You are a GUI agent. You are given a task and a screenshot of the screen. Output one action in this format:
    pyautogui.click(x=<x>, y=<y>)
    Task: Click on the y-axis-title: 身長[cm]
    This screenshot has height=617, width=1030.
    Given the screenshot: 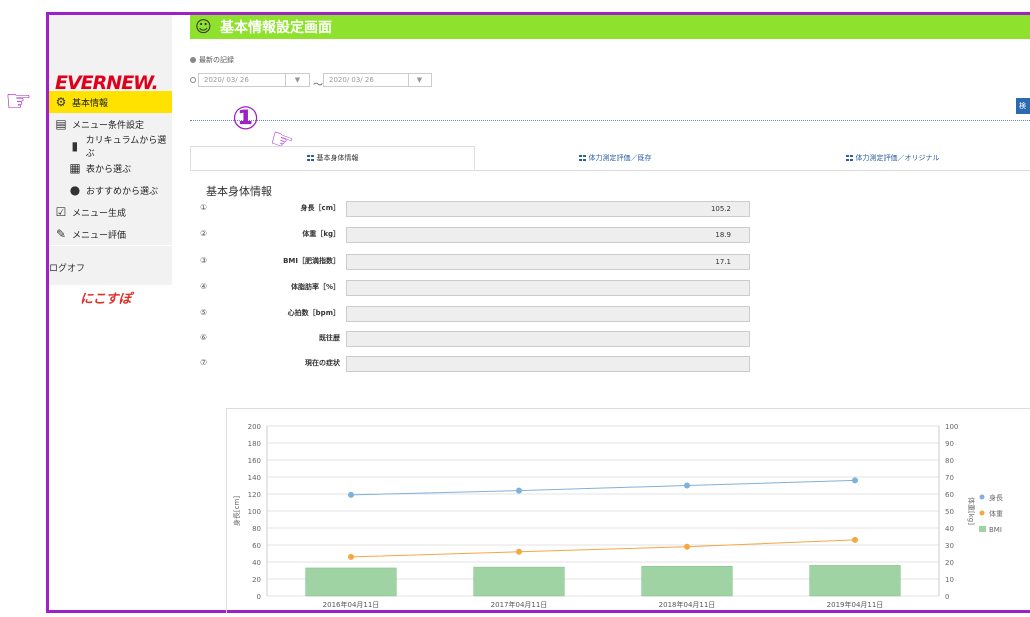 What is the action you would take?
    pyautogui.click(x=236, y=511)
    